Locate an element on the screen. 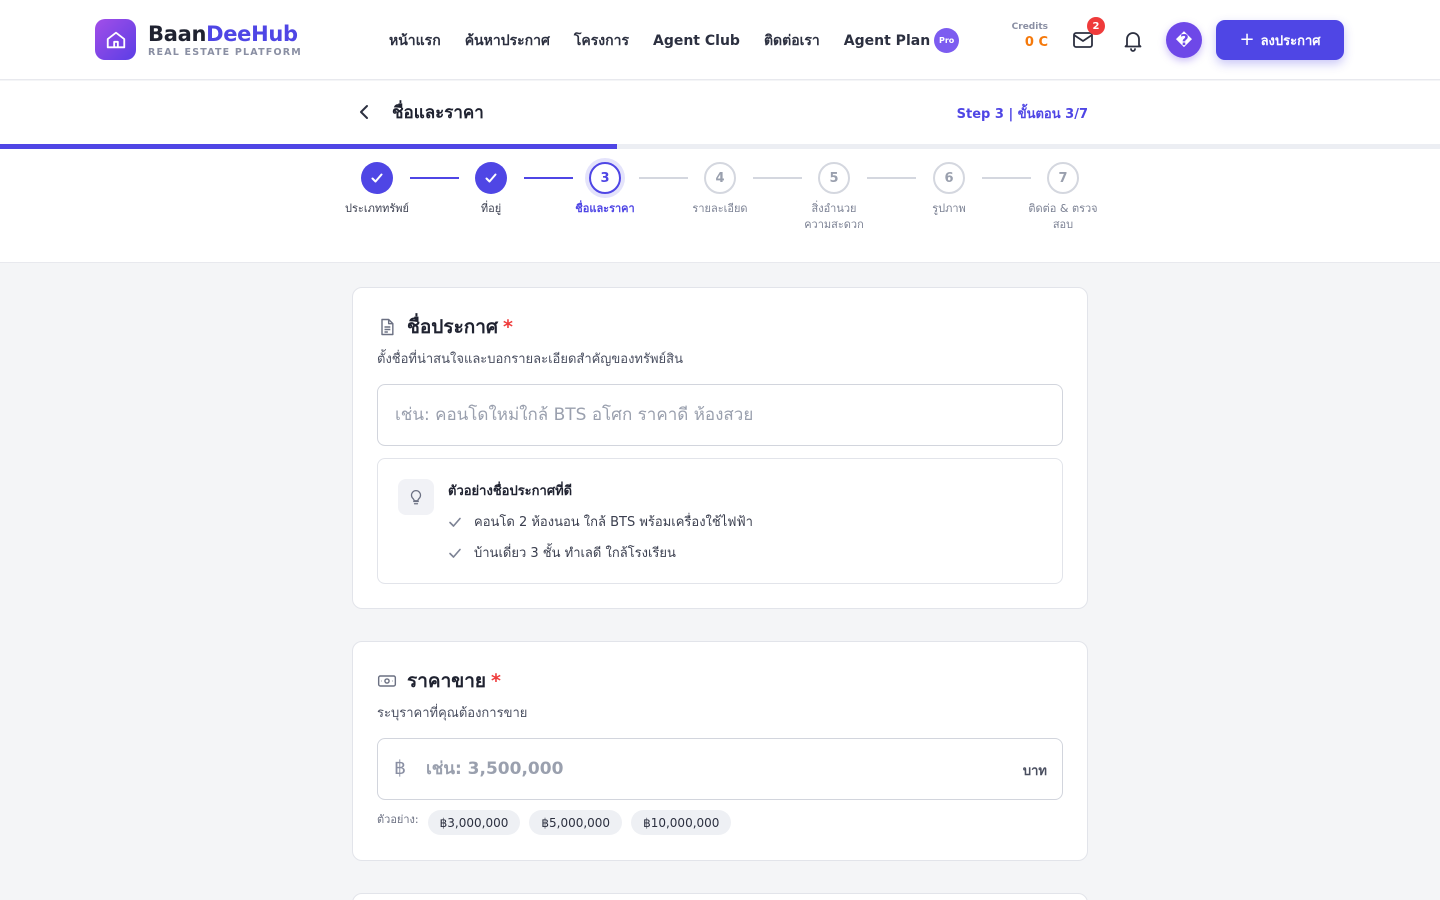 This screenshot has height=900, width=1440. step-2: ที่อยู่ is located at coordinates (491, 189).